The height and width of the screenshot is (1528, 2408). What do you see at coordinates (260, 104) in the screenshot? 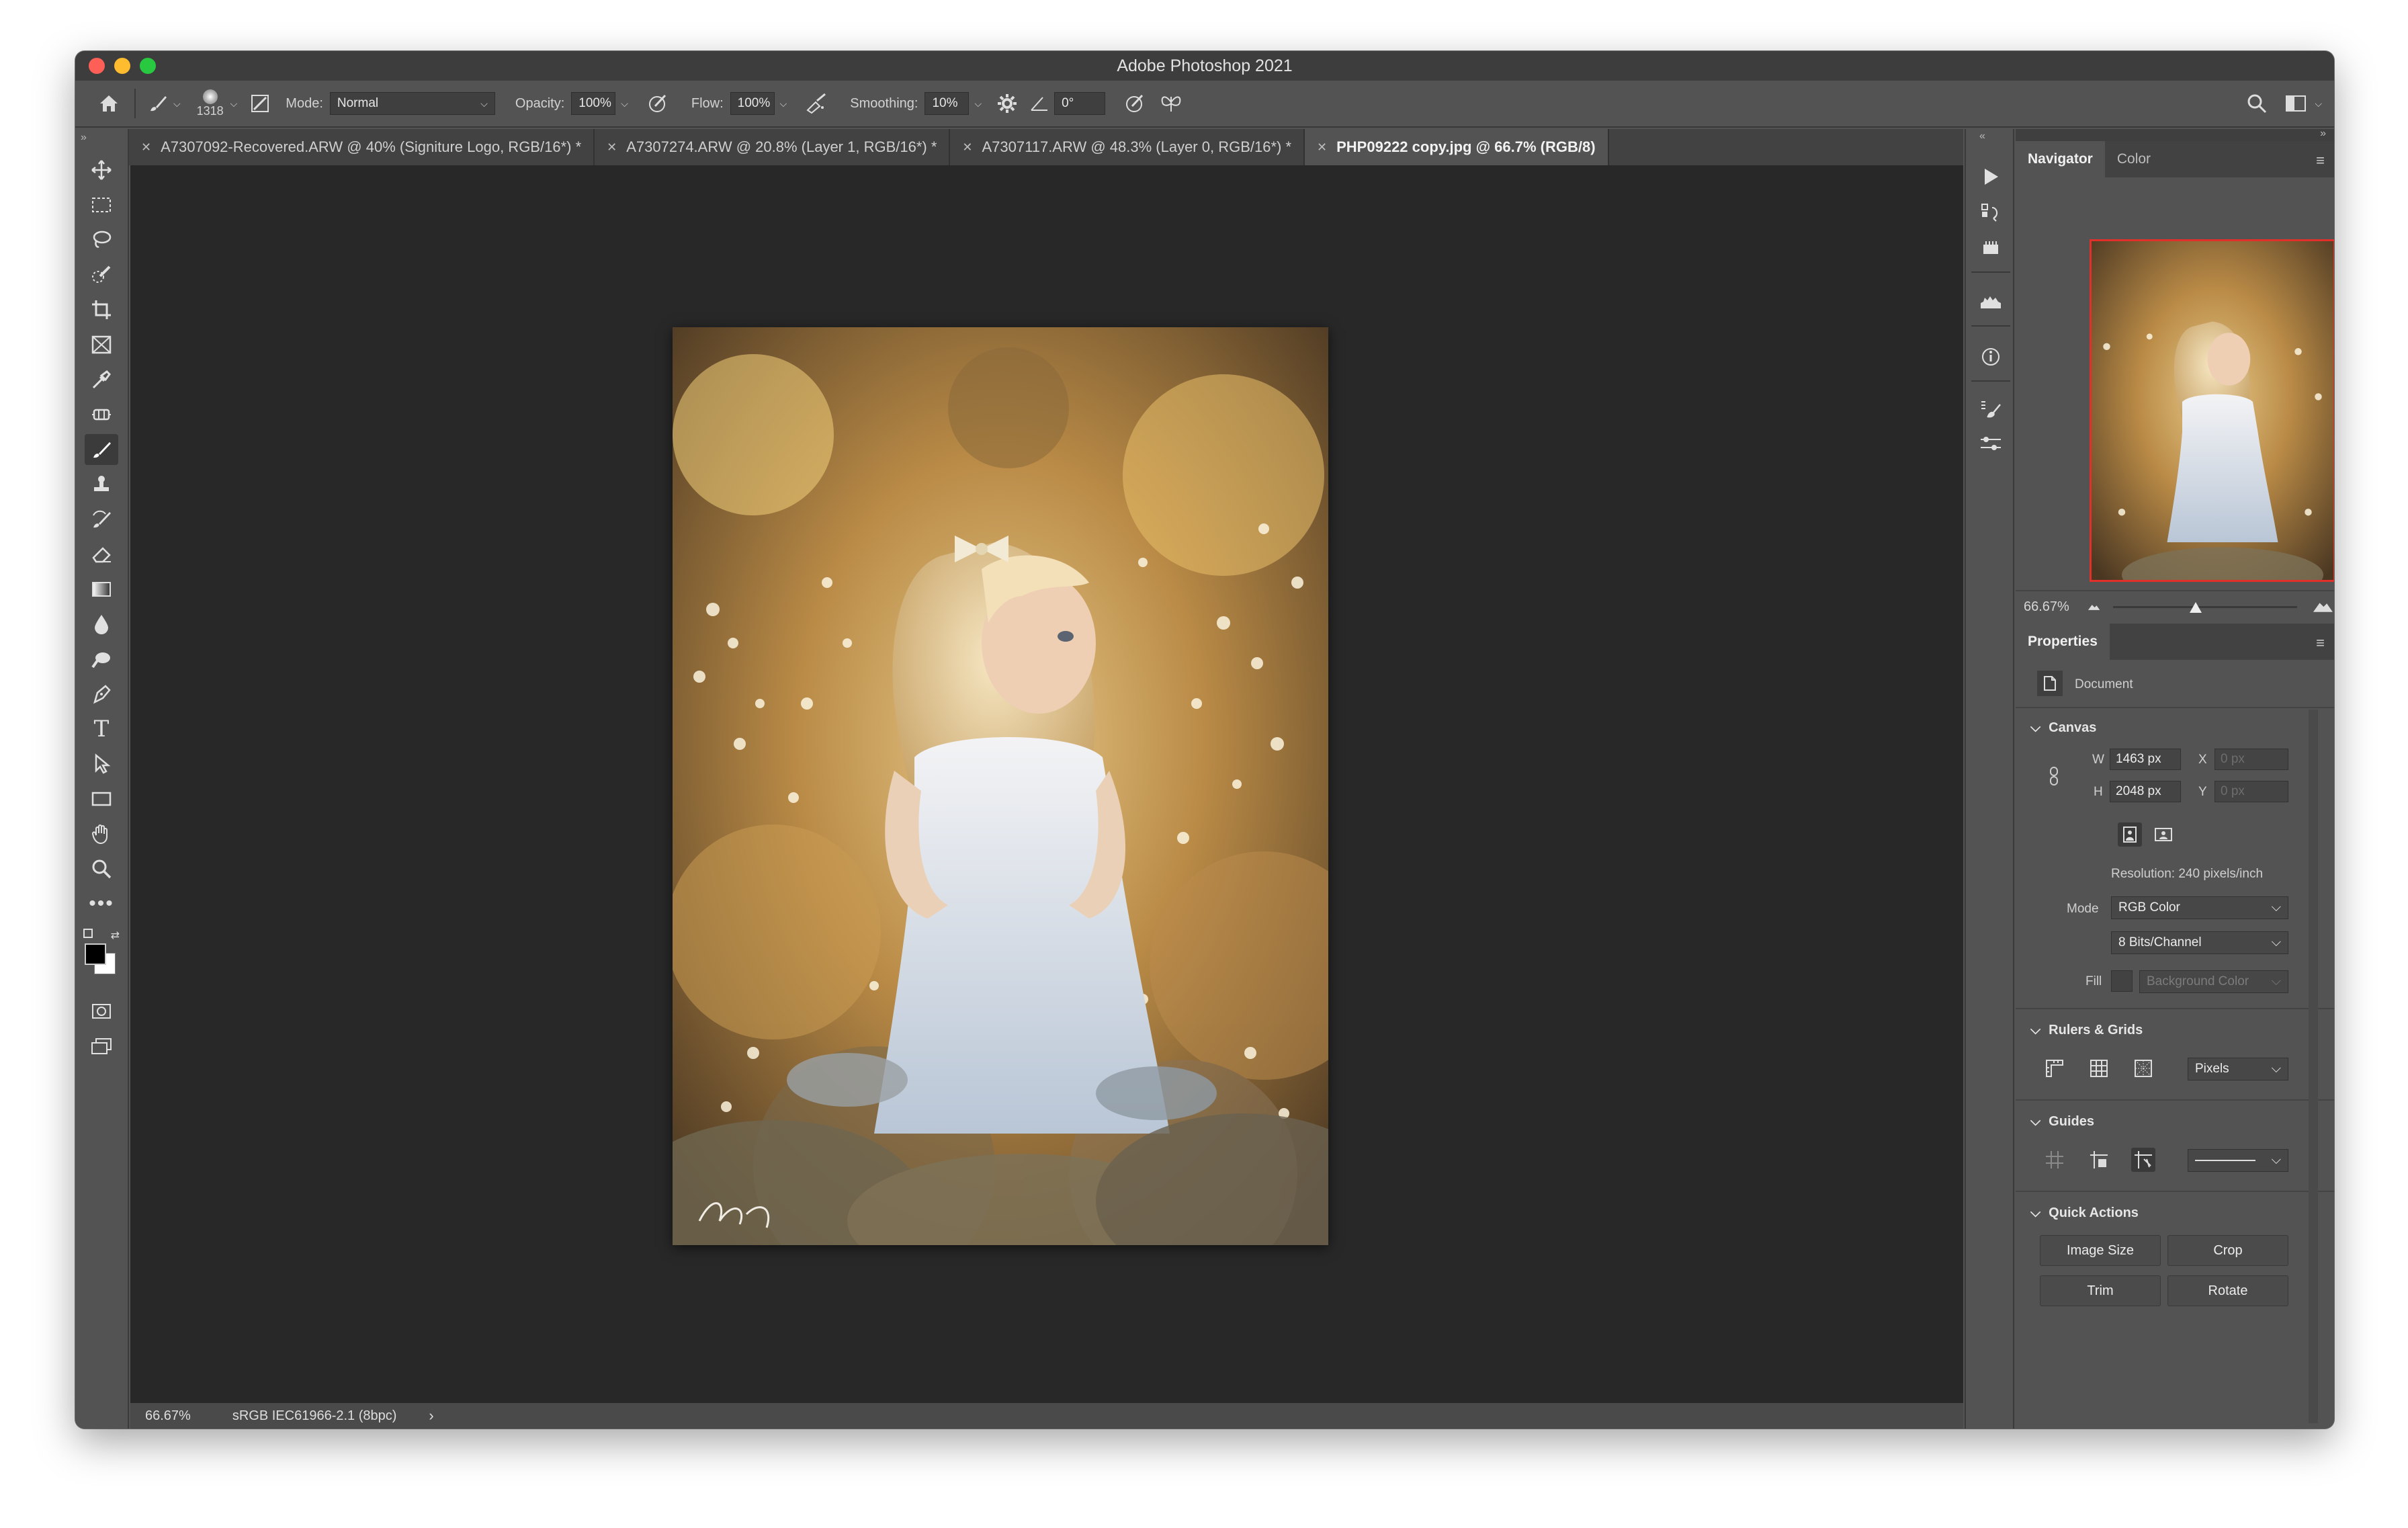
I see `brush-settings-icon` at bounding box center [260, 104].